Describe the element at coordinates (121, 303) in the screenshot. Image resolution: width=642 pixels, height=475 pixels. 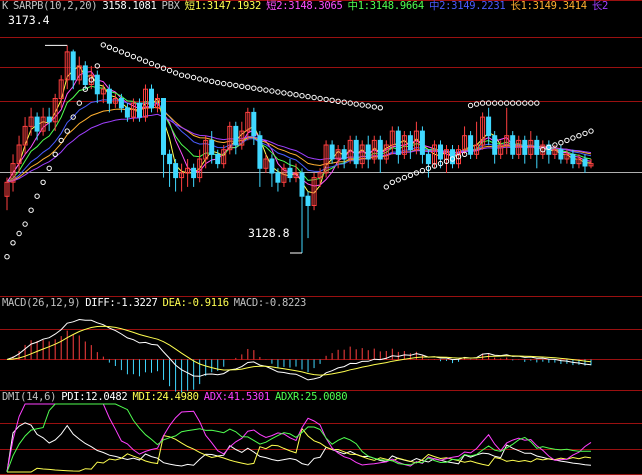
I see `macd-header-item-1: DIFF:-1.3227` at that location.